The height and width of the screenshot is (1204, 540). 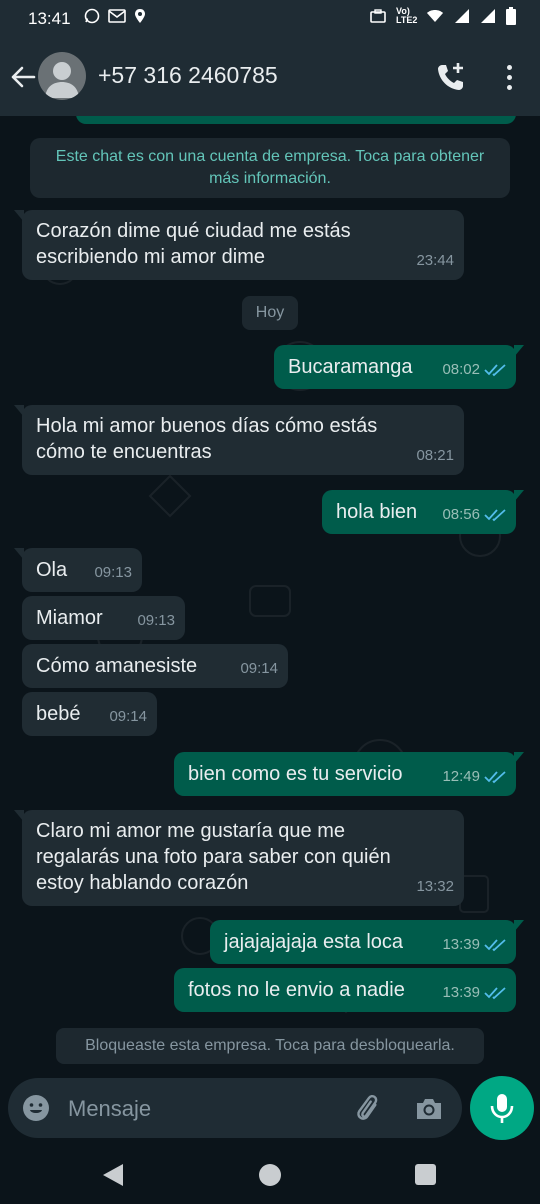 I want to click on more-vert-icon, so click(x=509, y=67).